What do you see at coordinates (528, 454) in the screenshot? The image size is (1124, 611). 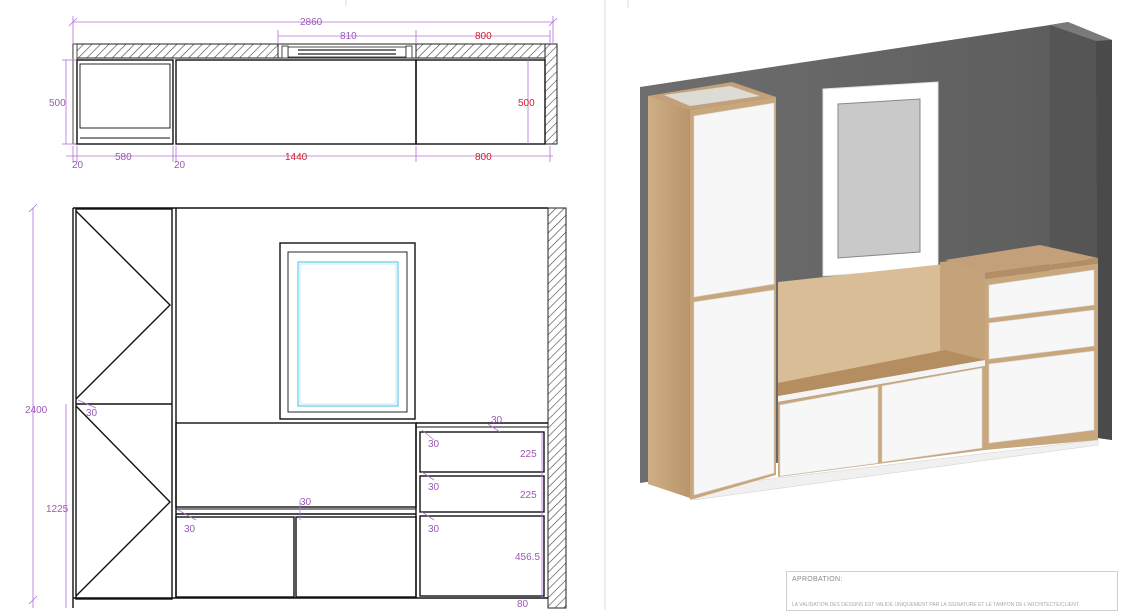 I see `dim-drawer-1: 225` at bounding box center [528, 454].